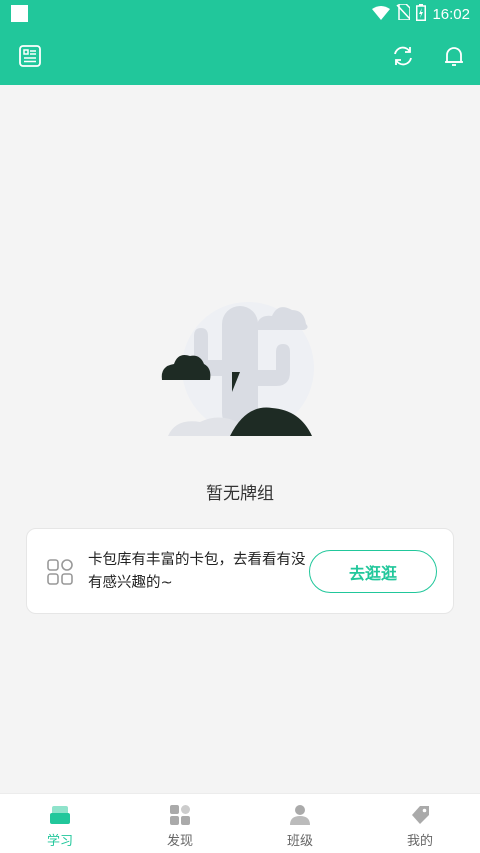 This screenshot has width=480, height=853. I want to click on nav-item-class: 班级, so click(300, 823).